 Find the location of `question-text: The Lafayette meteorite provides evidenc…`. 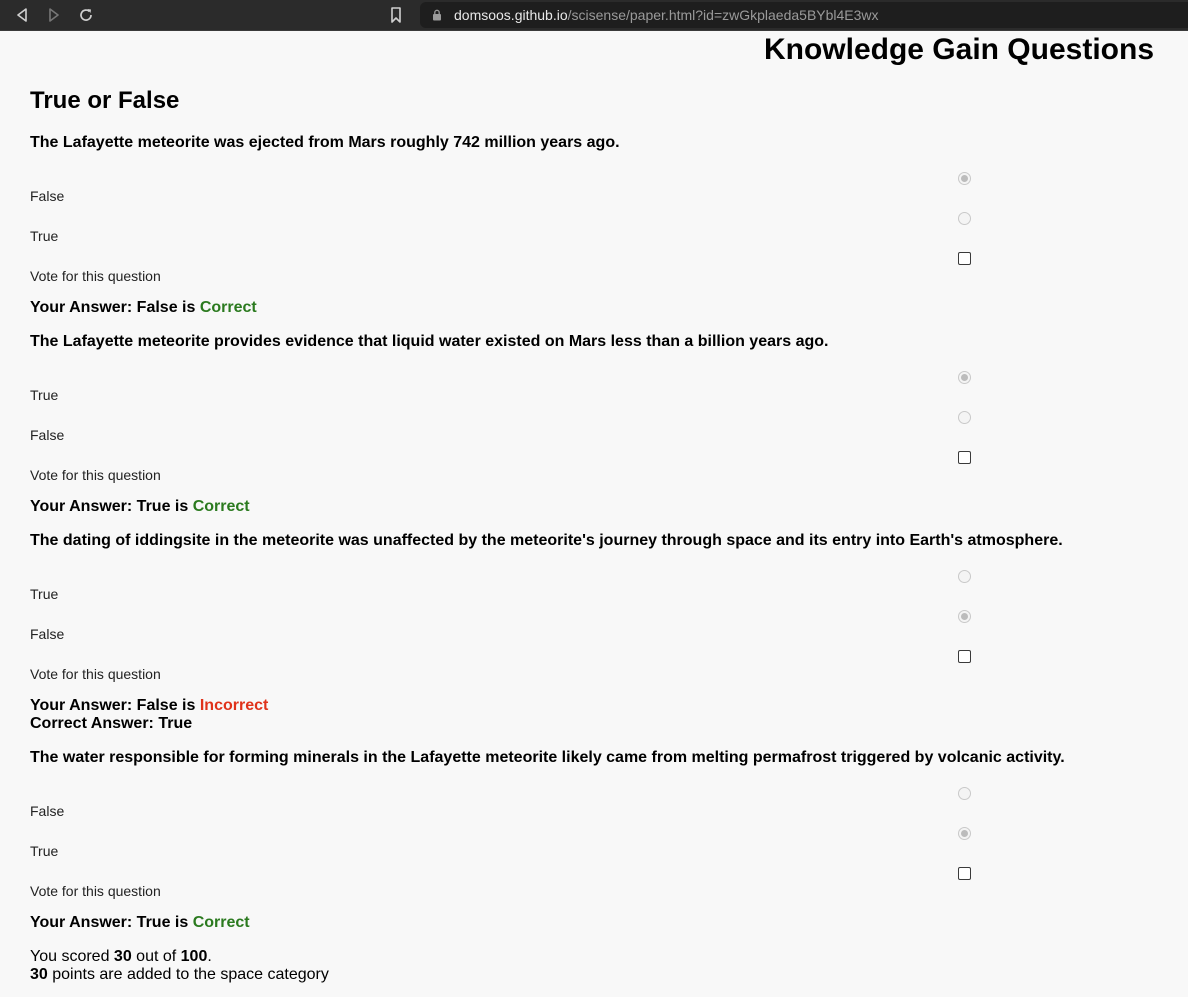

question-text: The Lafayette meteorite provides evidenc… is located at coordinates (429, 341).